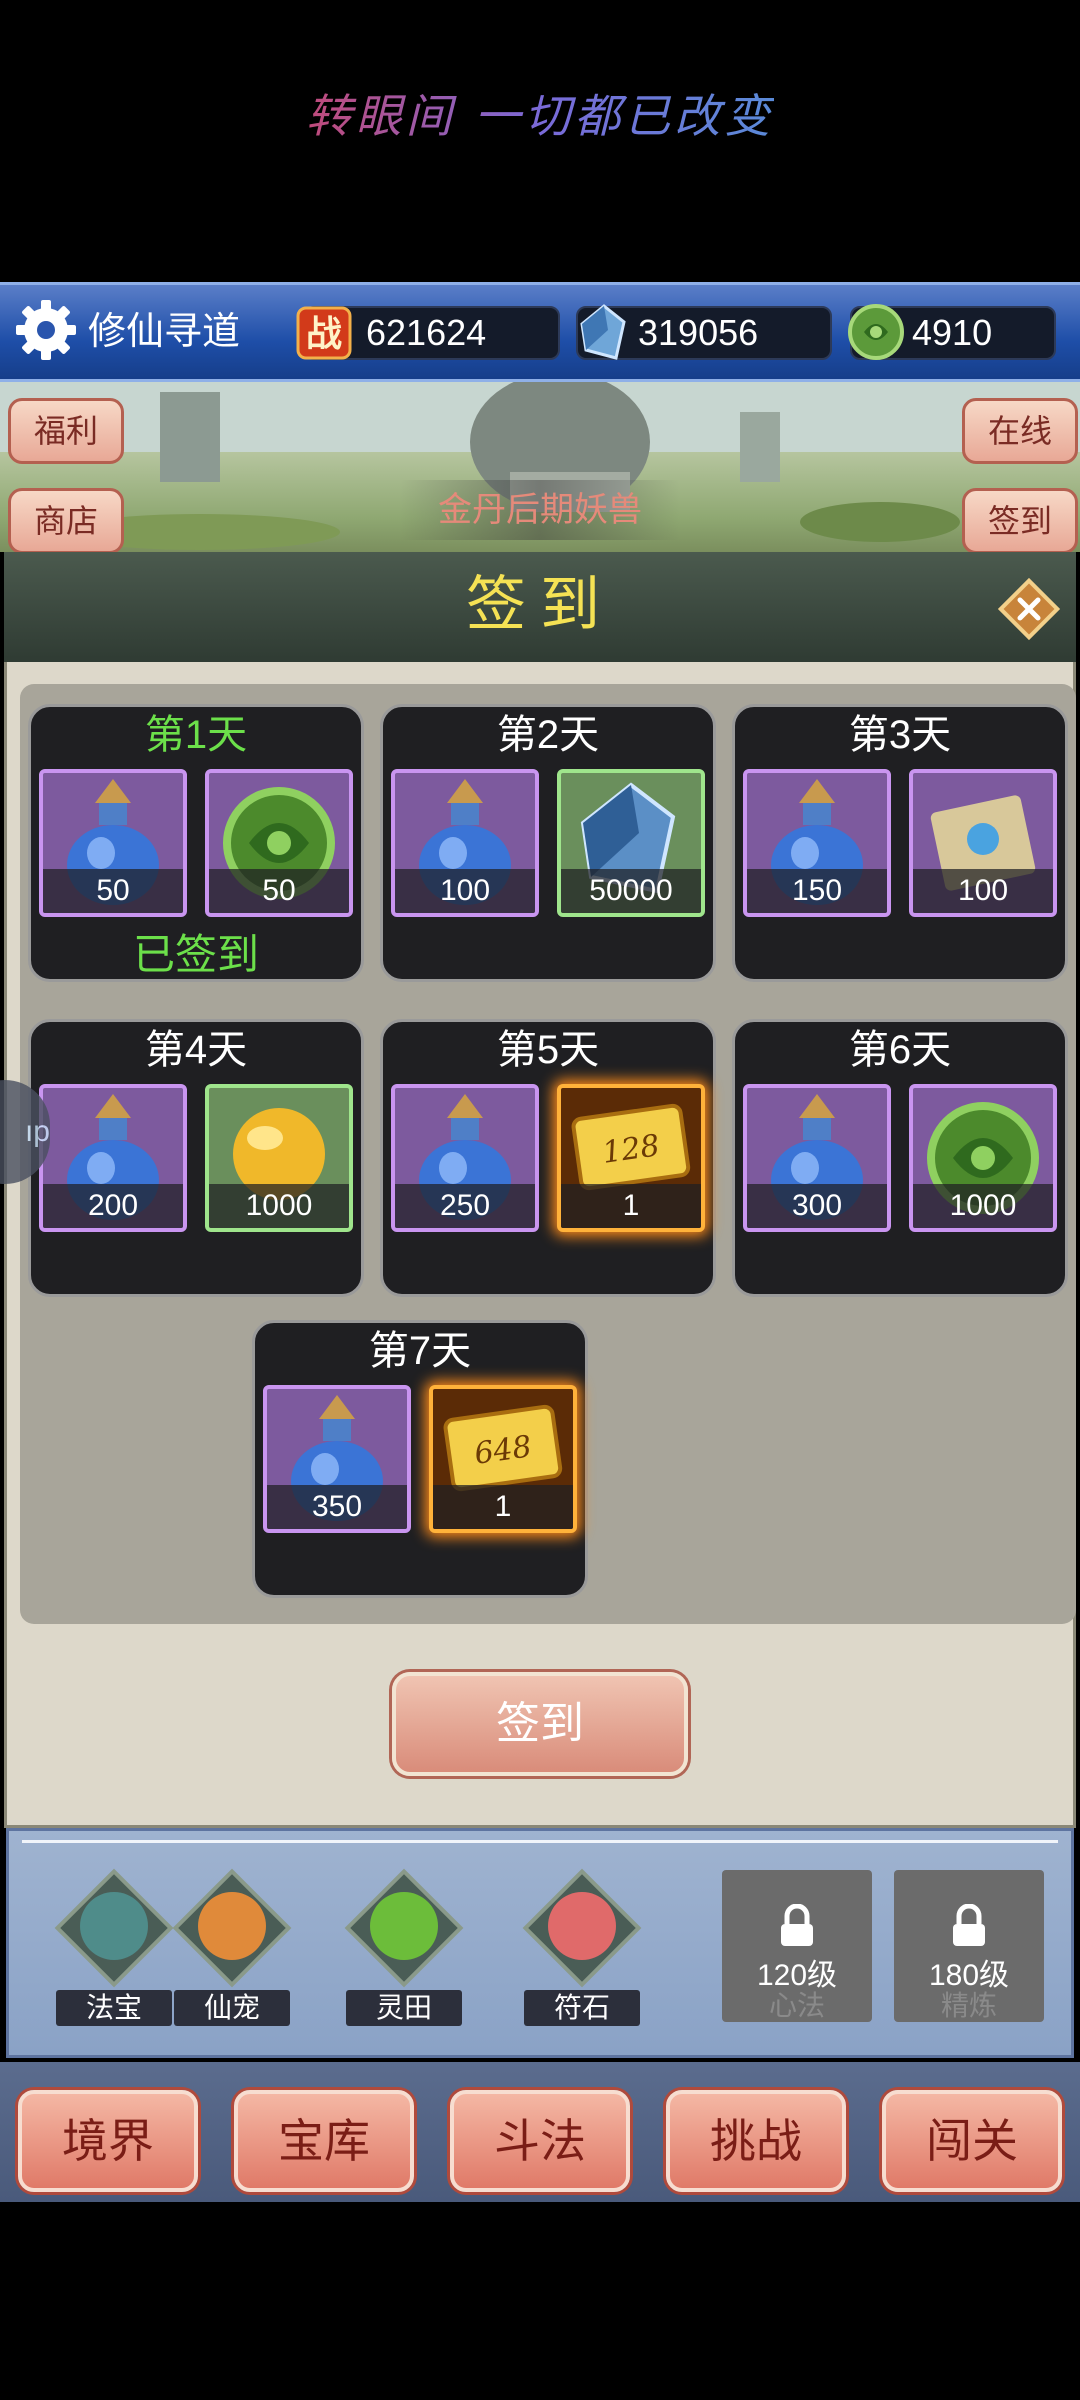  I want to click on feature-label: 灵田, so click(404, 2008).